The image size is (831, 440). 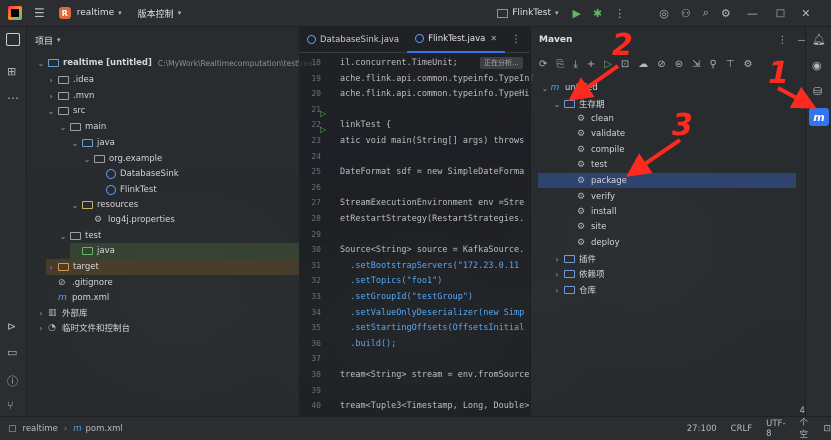 I want to click on arrow-to-maven-icon, so click(x=797, y=97).